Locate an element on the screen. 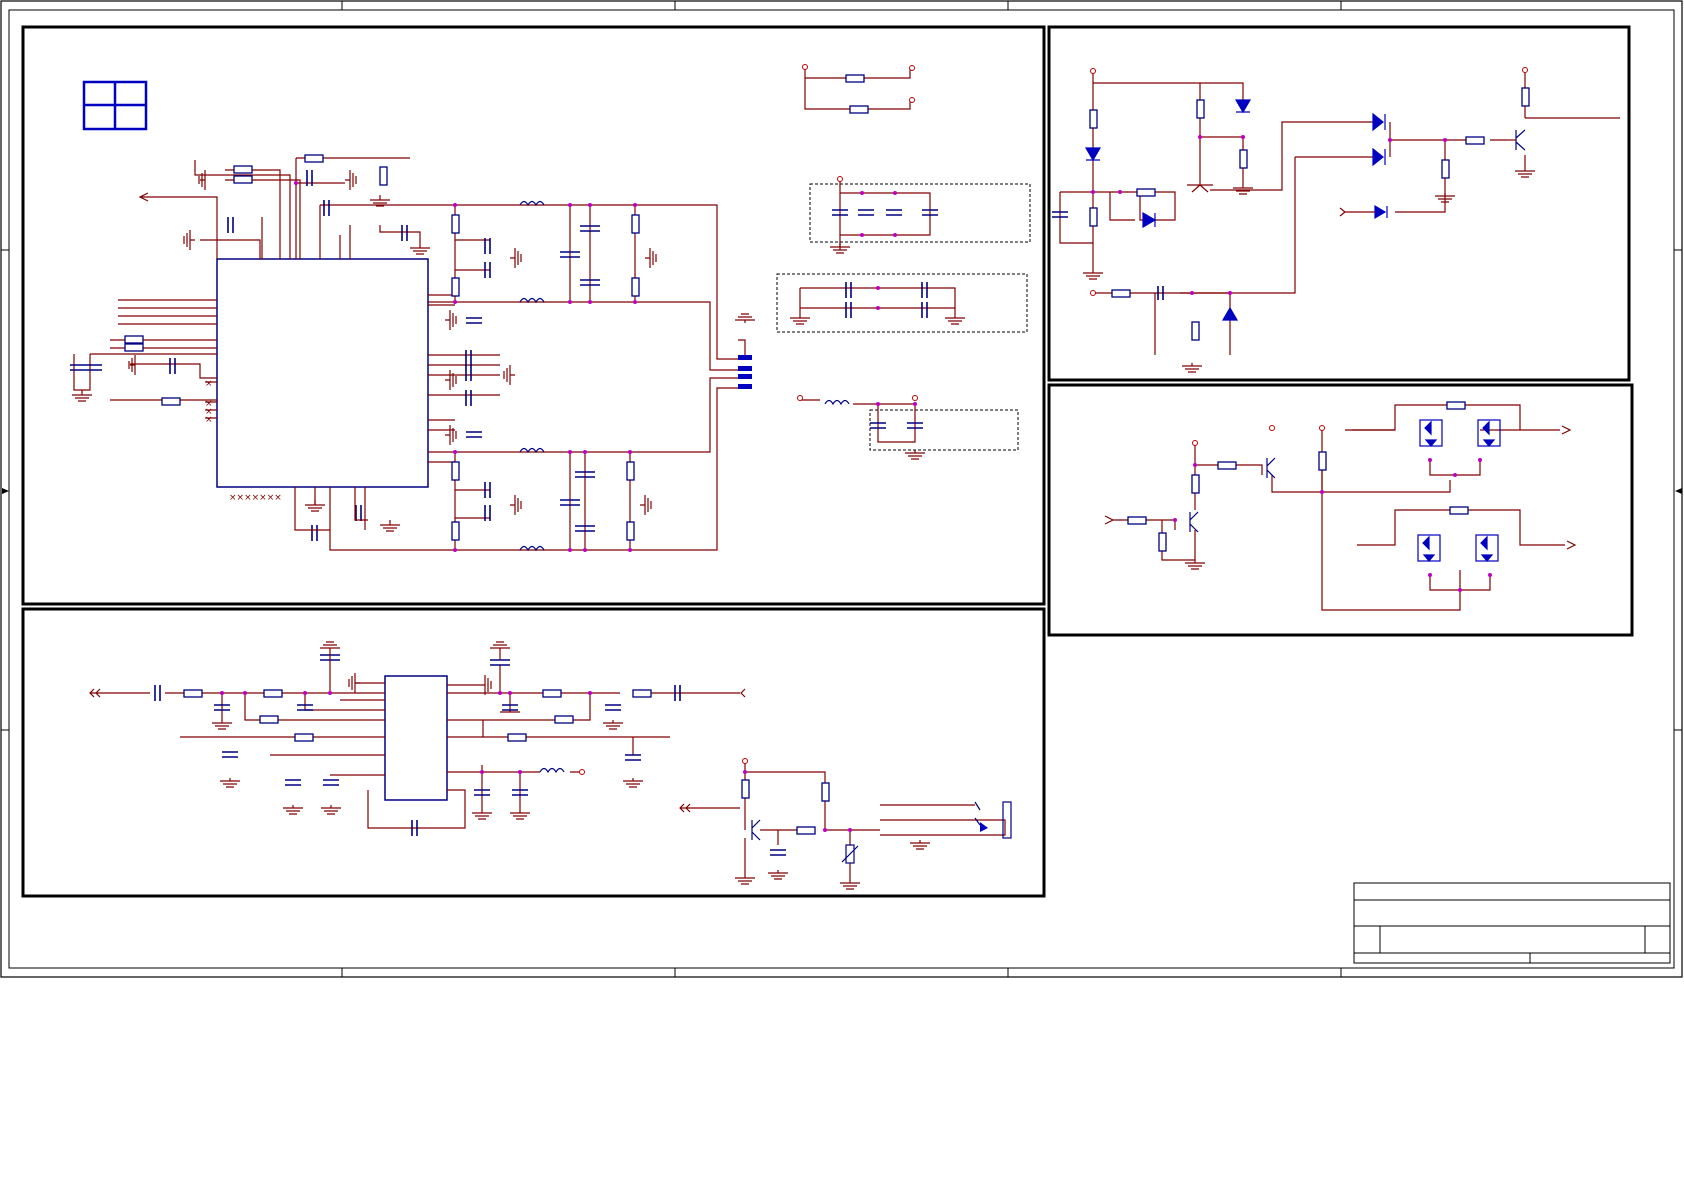  junctions-panel3 is located at coordinates (1332, 525).